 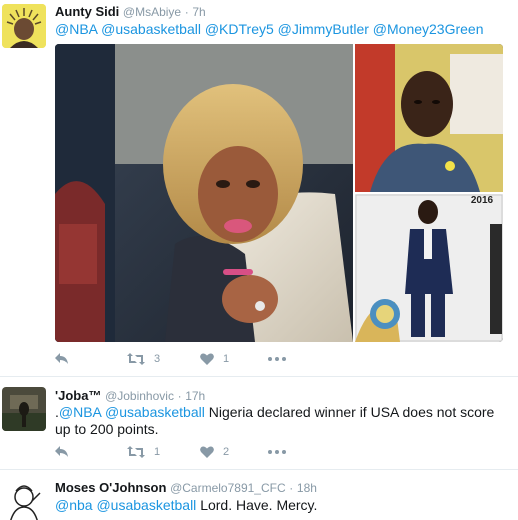 I want to click on like-button: 1, so click(x=214, y=359).